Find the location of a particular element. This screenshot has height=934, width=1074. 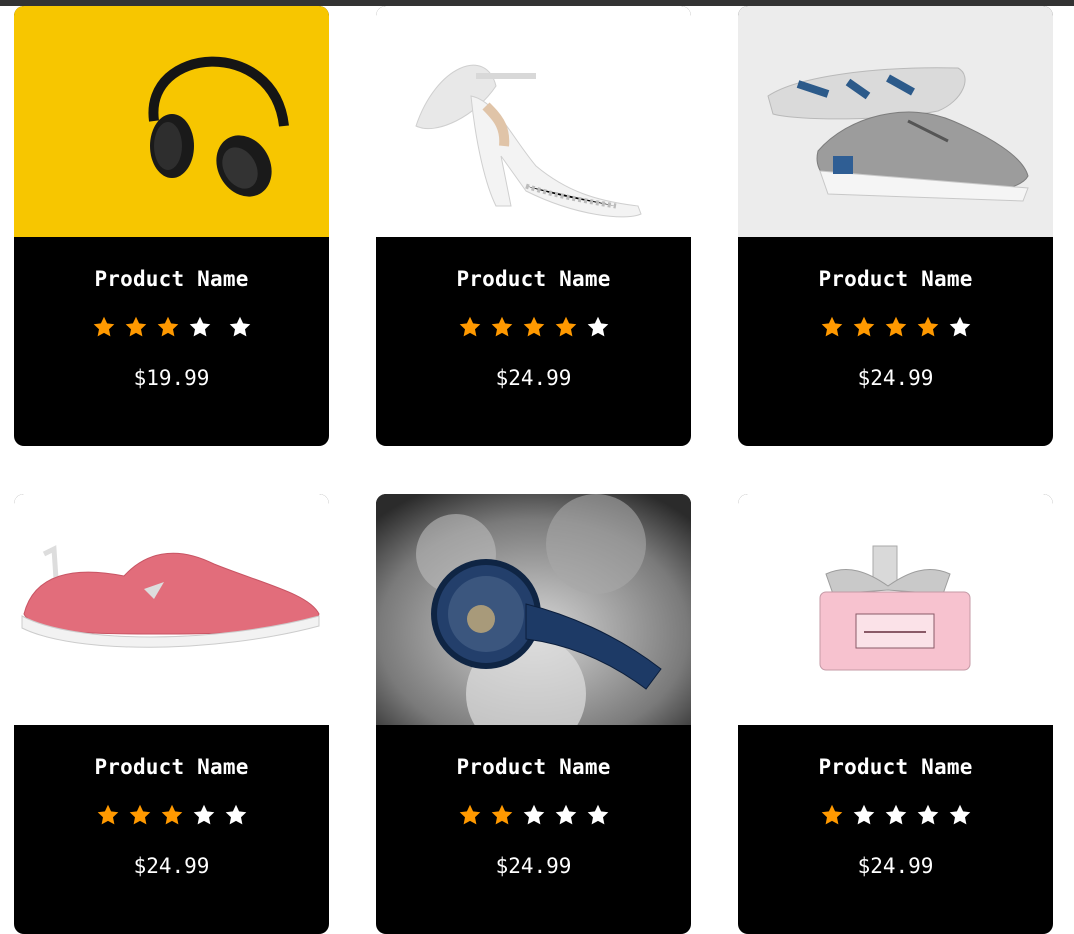

product-image-grey-sneaker is located at coordinates (895, 121).